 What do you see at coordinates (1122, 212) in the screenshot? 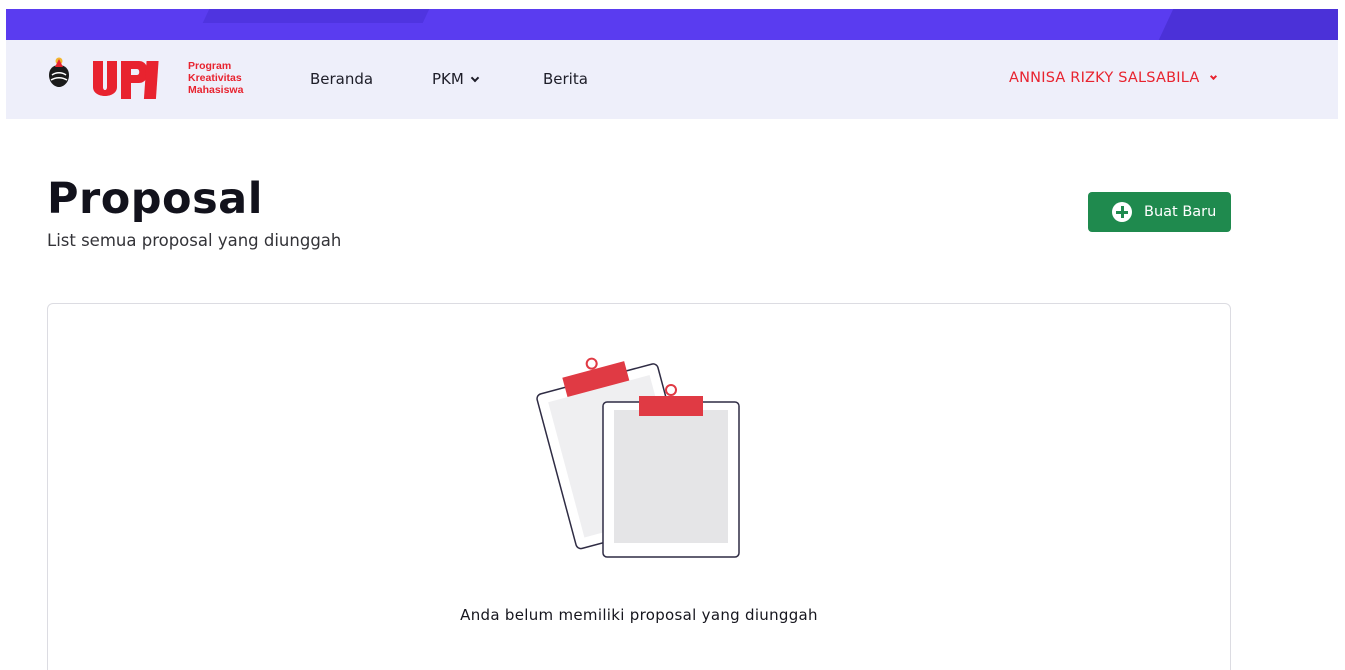
I see `plus-circle-icon` at bounding box center [1122, 212].